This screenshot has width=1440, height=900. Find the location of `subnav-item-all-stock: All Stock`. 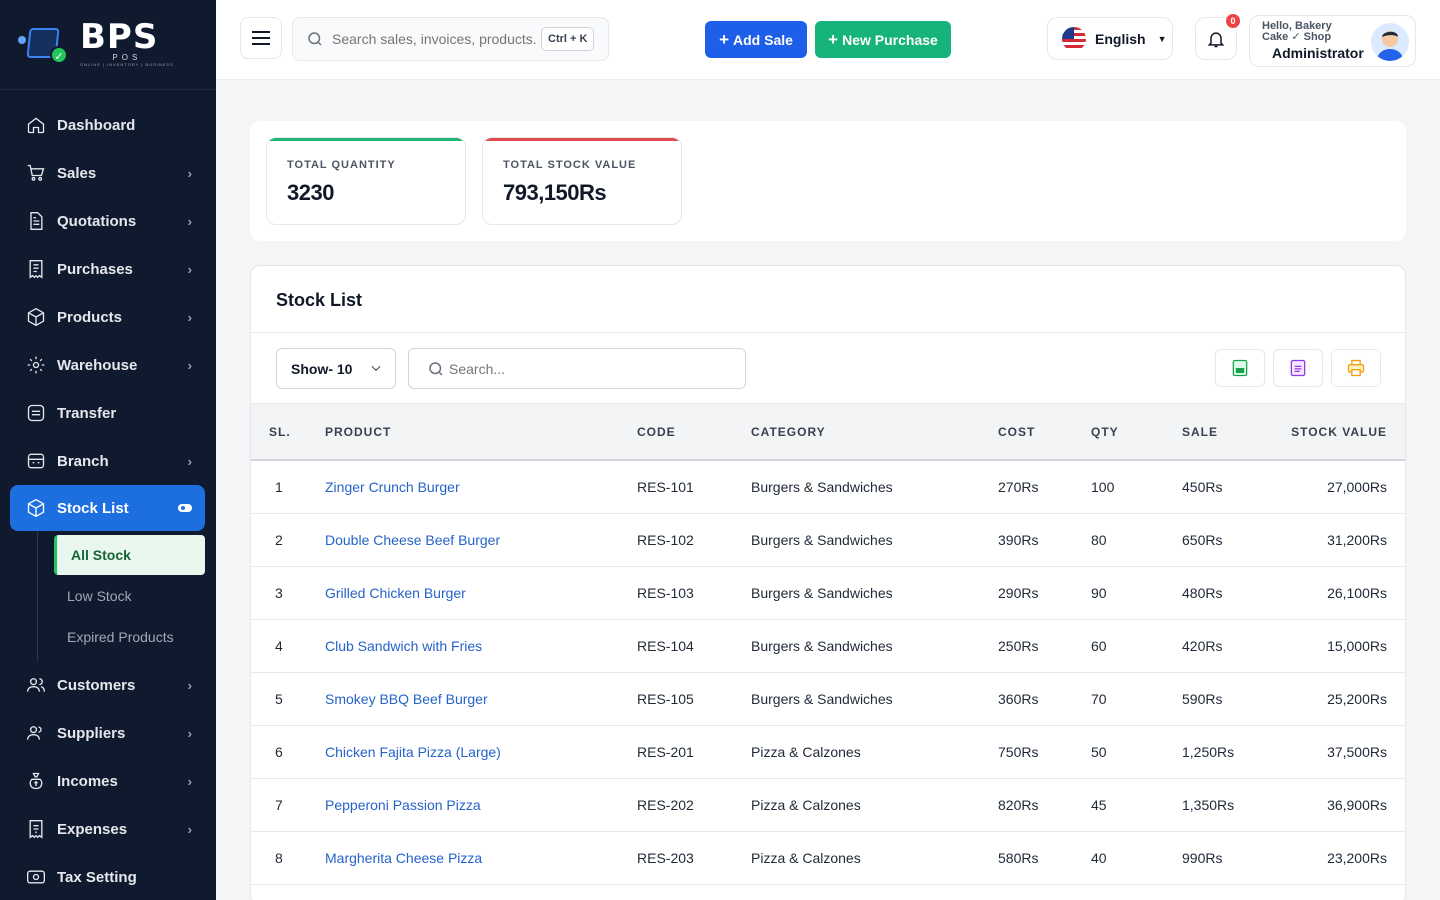

subnav-item-all-stock: All Stock is located at coordinates (129, 555).